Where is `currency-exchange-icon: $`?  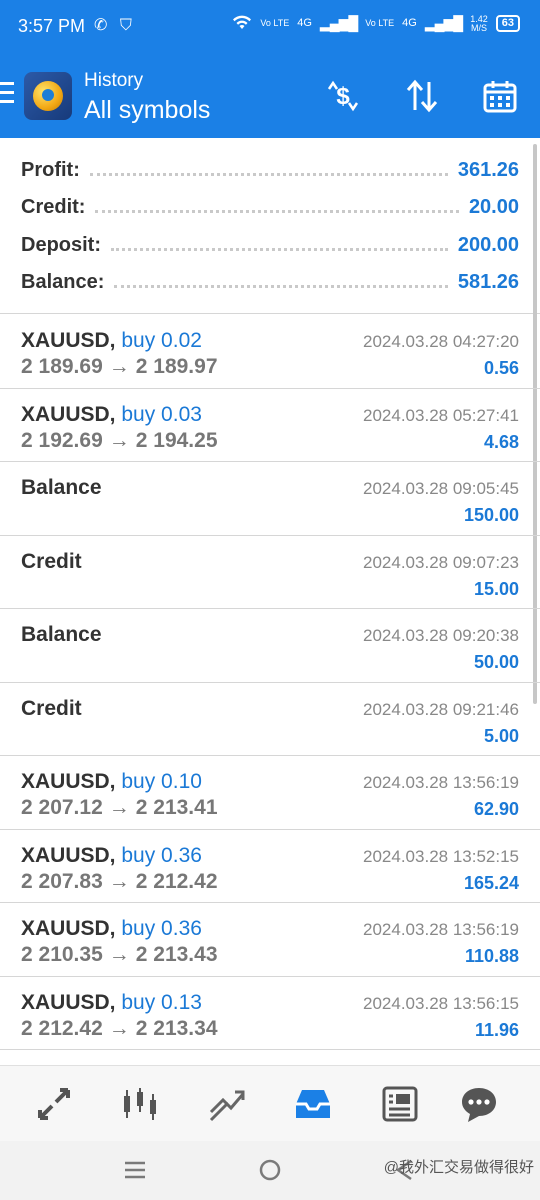
currency-exchange-icon: $ is located at coordinates (343, 96).